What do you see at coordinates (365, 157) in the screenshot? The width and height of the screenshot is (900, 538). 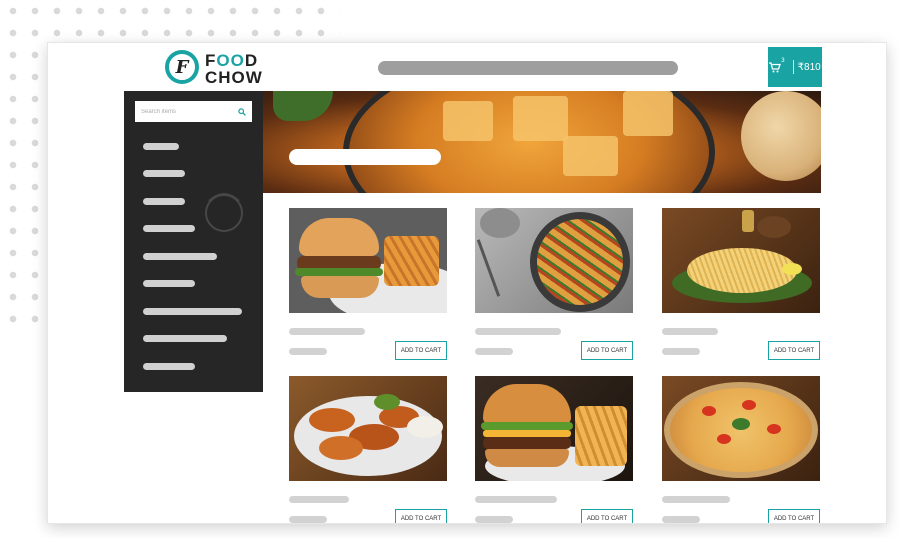 I see `banner-title-placeholder` at bounding box center [365, 157].